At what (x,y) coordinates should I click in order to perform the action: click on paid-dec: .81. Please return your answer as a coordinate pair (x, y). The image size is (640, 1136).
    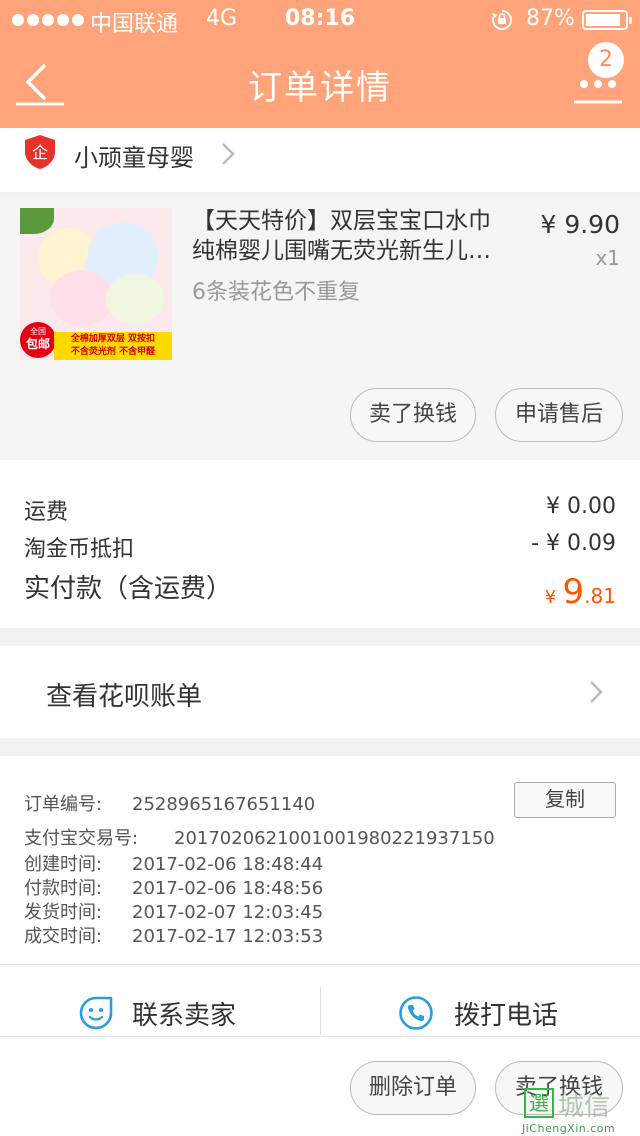
    Looking at the image, I should click on (600, 596).